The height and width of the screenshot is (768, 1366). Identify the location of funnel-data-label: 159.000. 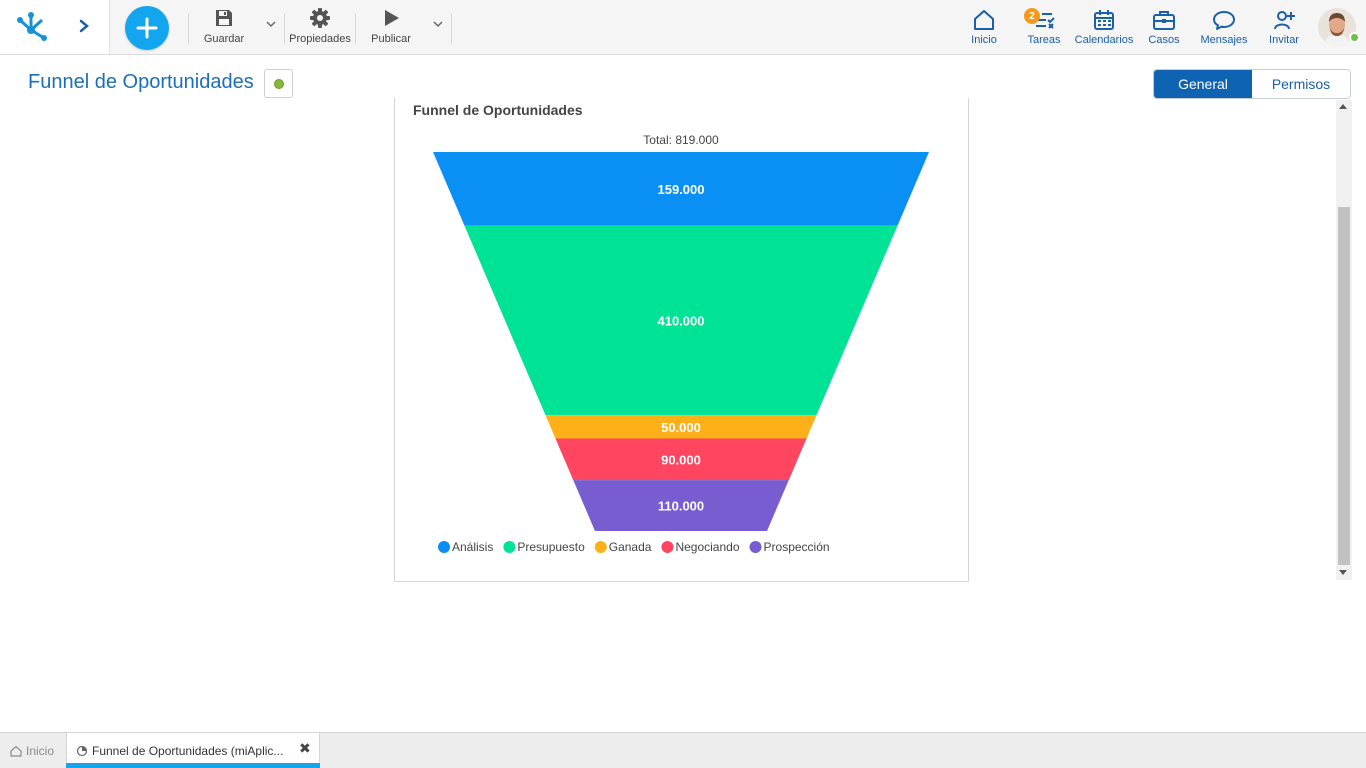
(681, 189).